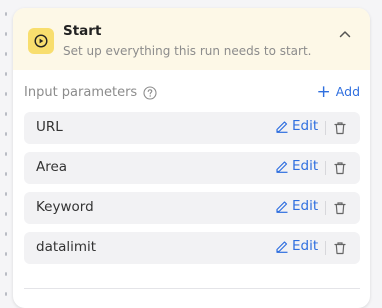  I want to click on parameter-row-keyword: Keyword Edit, so click(192, 208).